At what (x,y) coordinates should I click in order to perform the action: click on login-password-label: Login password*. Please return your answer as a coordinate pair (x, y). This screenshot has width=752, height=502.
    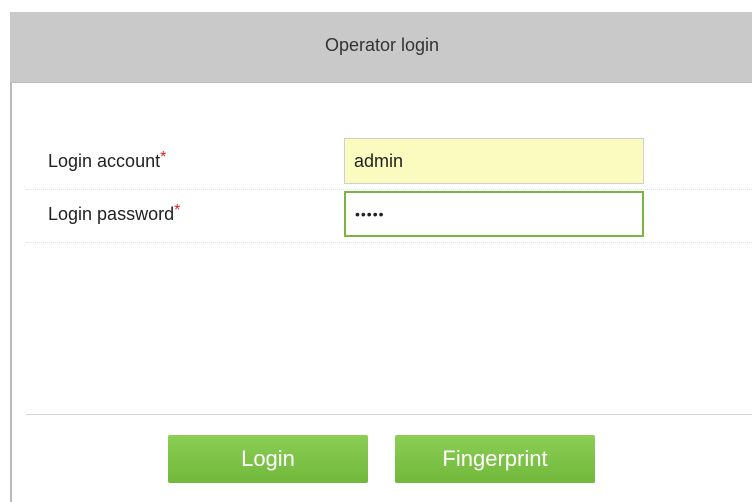
    Looking at the image, I should click on (114, 213).